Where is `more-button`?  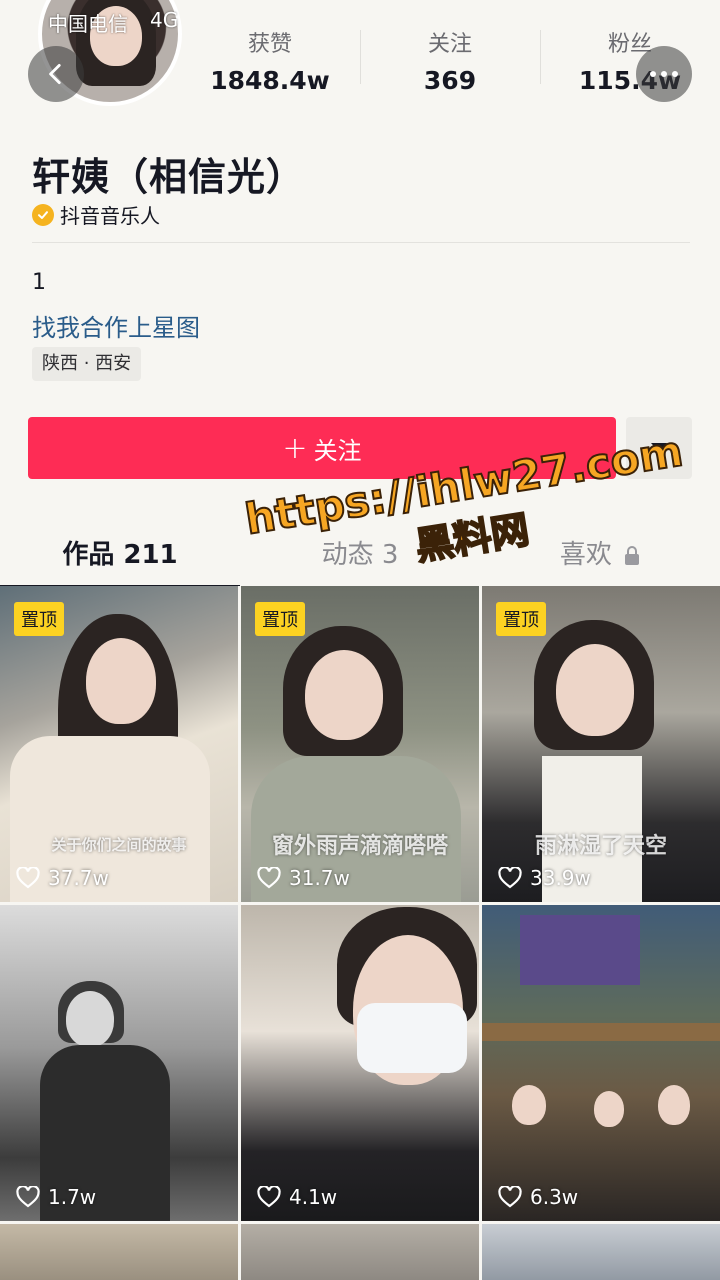
more-button is located at coordinates (664, 74).